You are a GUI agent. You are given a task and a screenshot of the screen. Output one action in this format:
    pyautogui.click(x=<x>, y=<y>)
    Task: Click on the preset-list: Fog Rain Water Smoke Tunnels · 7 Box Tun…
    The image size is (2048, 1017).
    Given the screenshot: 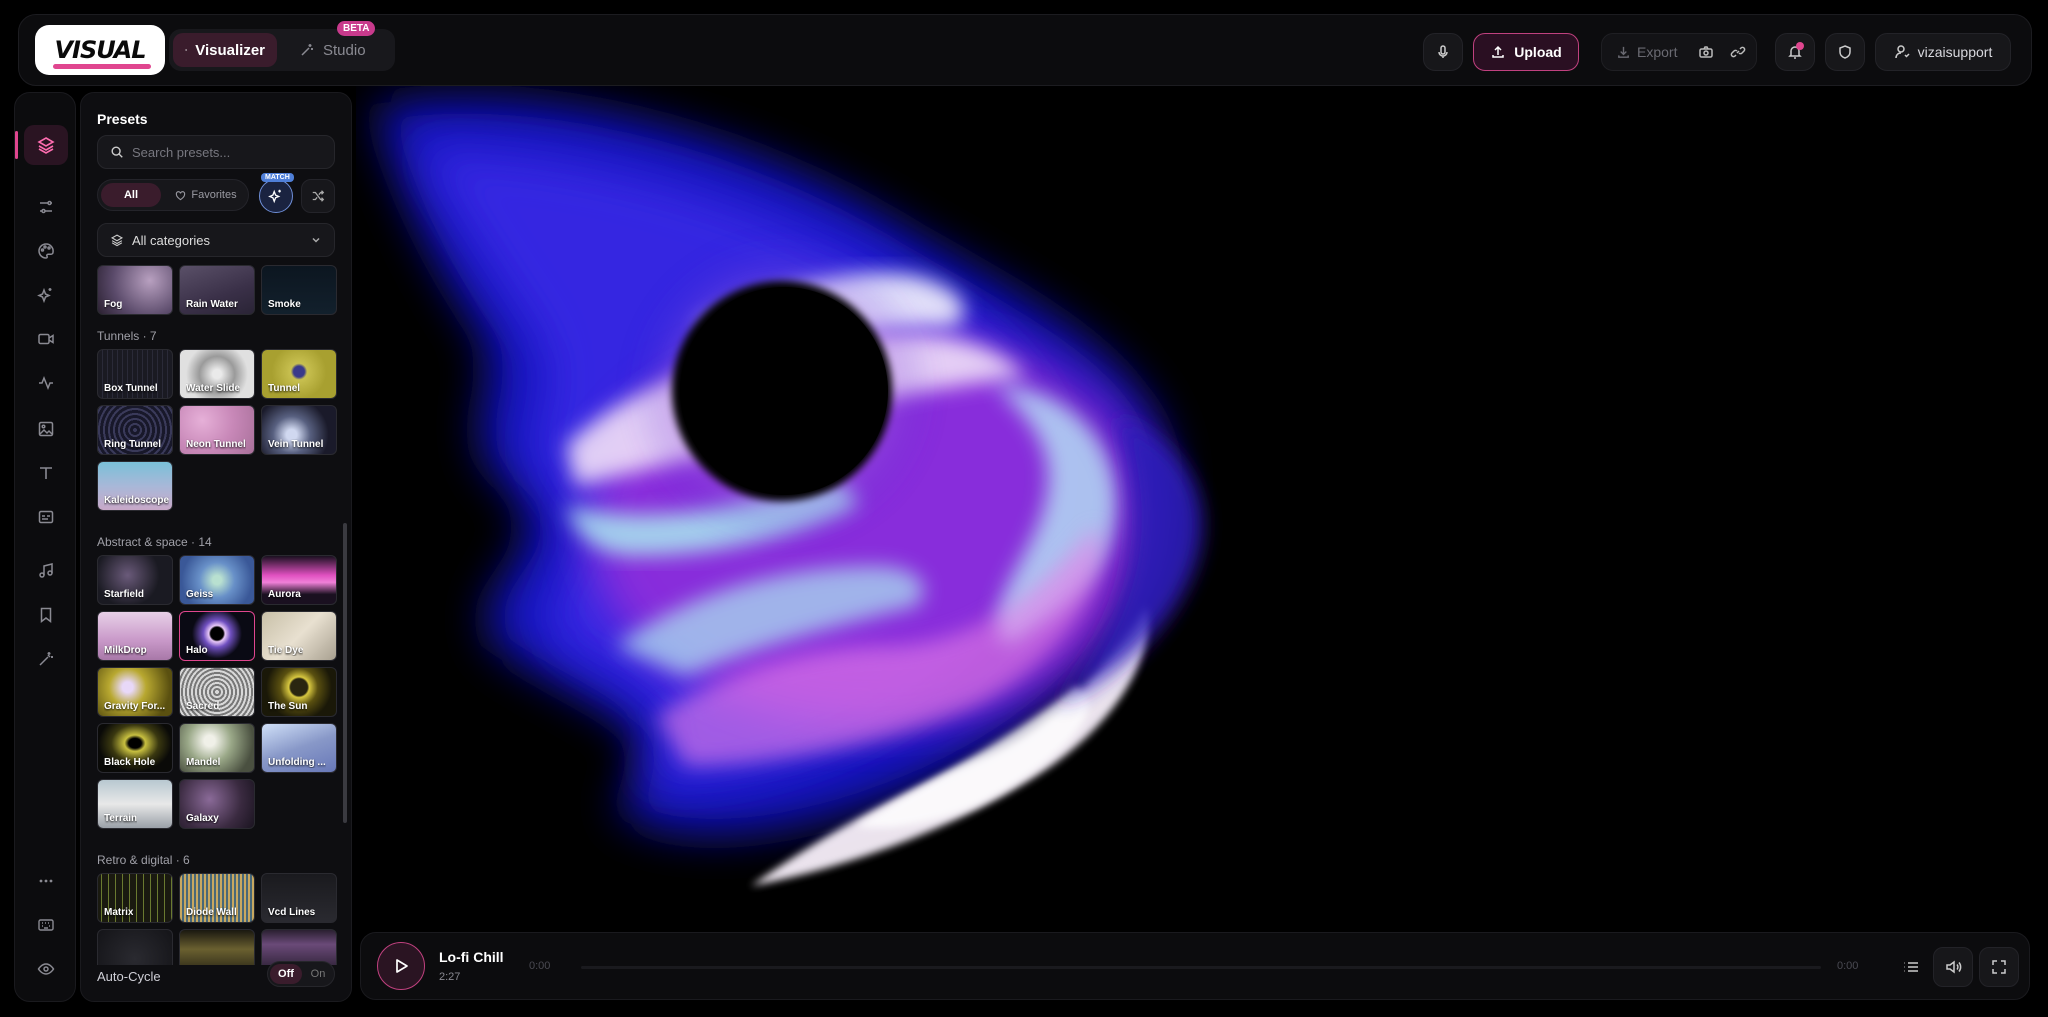 What is the action you would take?
    pyautogui.click(x=216, y=615)
    